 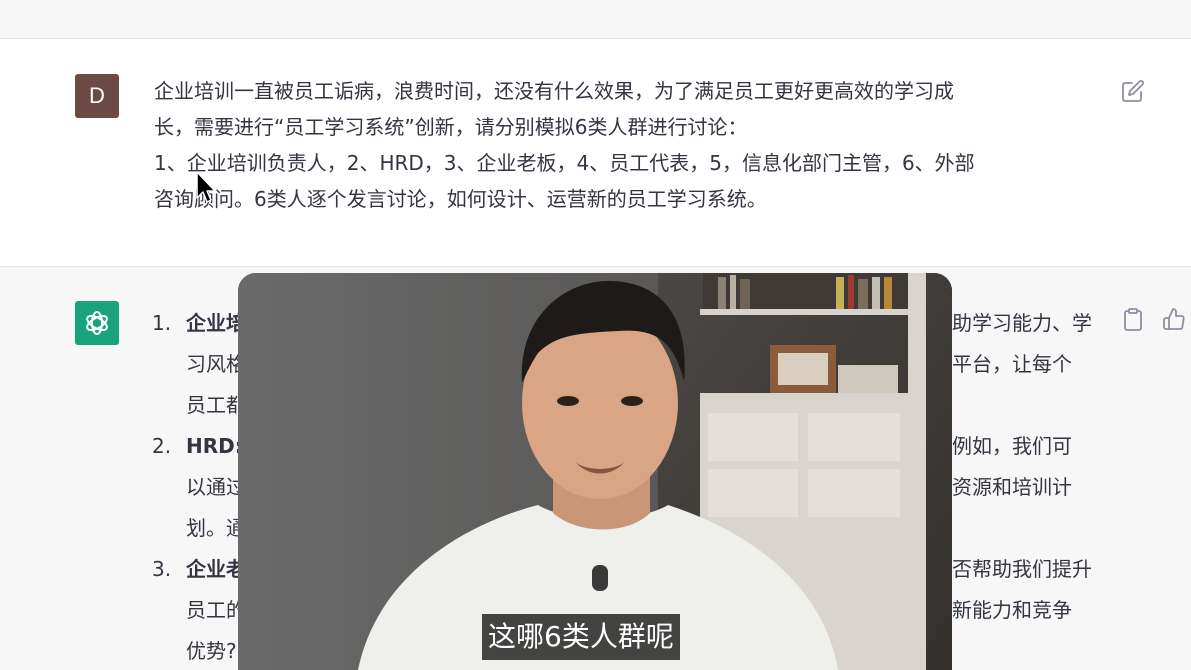 What do you see at coordinates (211, 651) in the screenshot?
I see `list-item-text: 优势?` at bounding box center [211, 651].